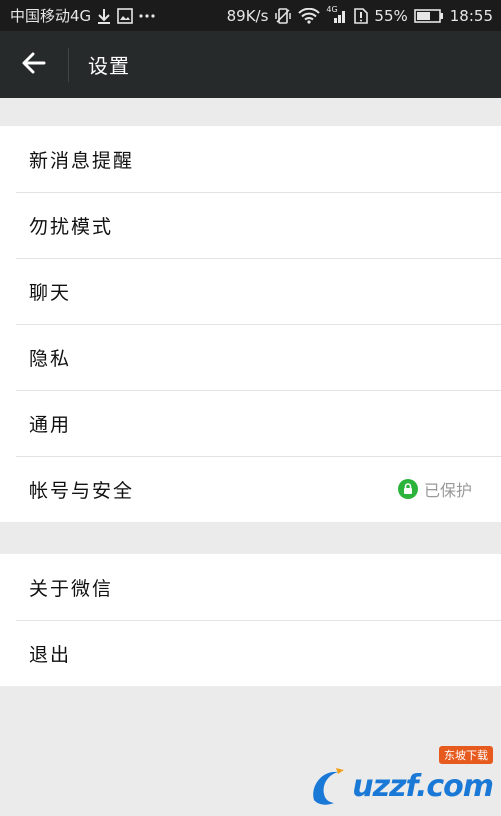 The width and height of the screenshot is (501, 816). Describe the element at coordinates (250, 653) in the screenshot. I see `settings-item-logout: 退出` at that location.